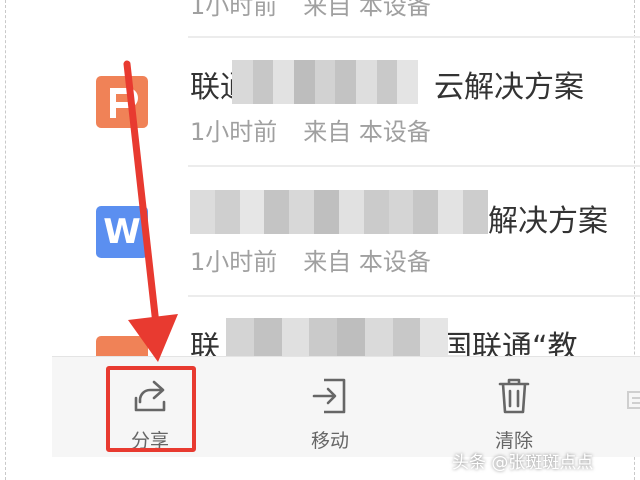  I want to click on annotation-arrow, so click(150, 211).